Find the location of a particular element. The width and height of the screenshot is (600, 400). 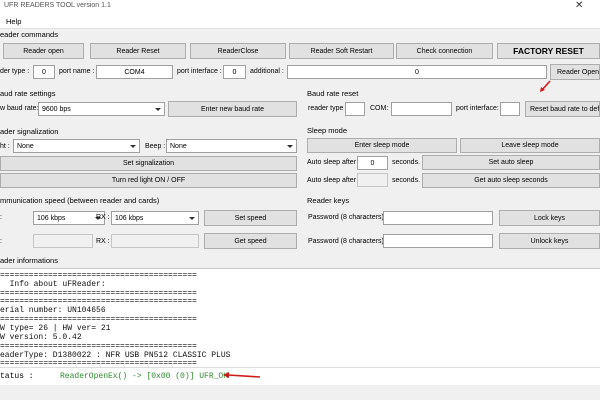

reset-baud-button: Reset baud rate to default is located at coordinates (562, 109).